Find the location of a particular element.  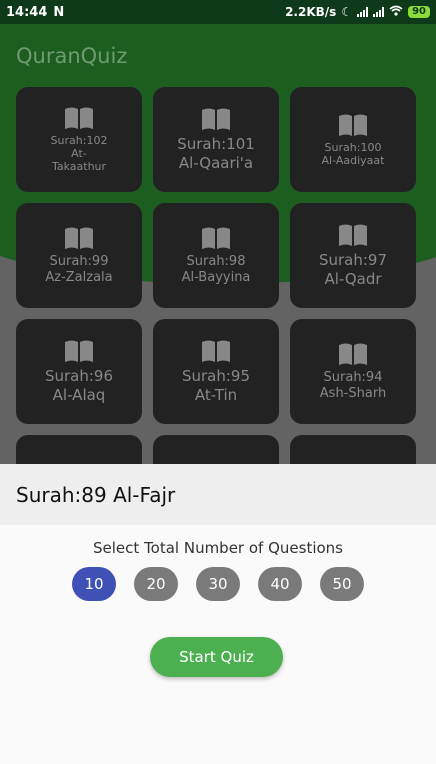

surah-name: Az-Zalzala is located at coordinates (79, 277).